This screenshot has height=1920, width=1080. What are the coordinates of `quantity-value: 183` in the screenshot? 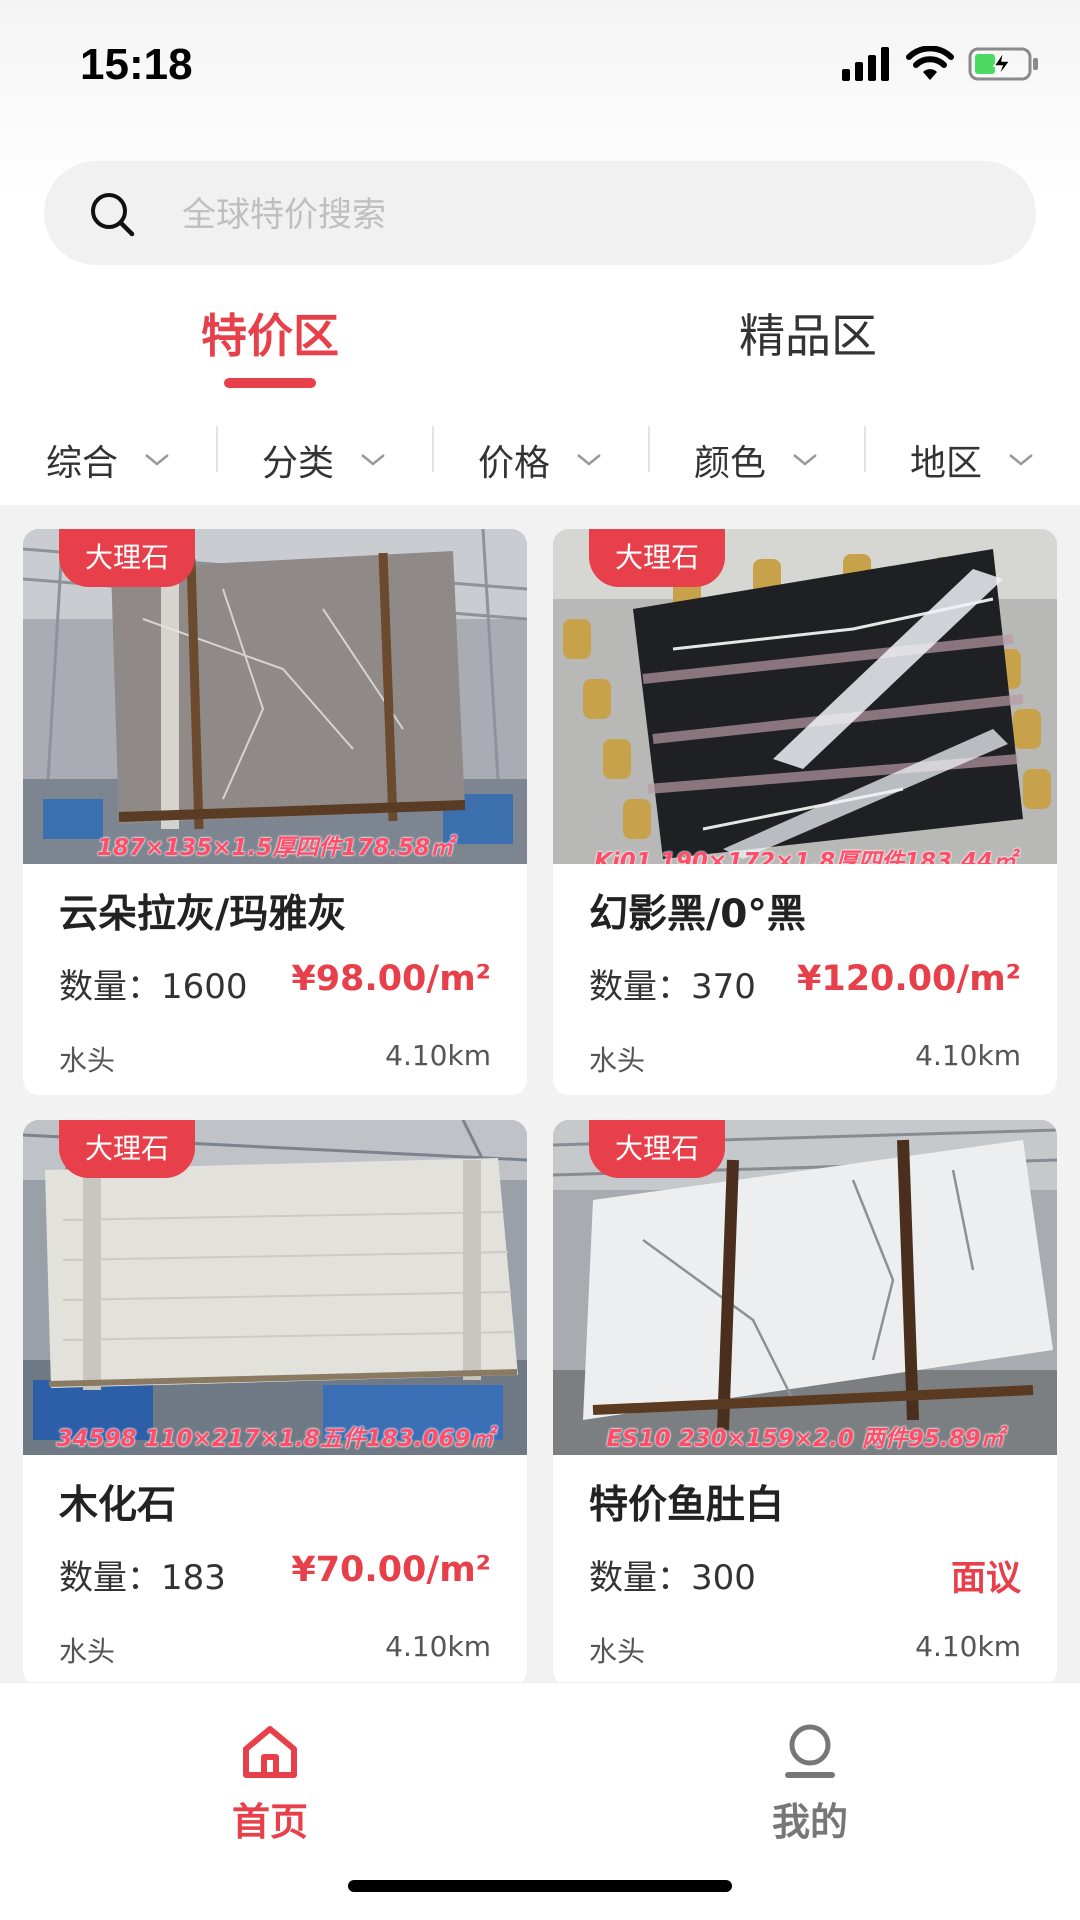 It's located at (193, 1578).